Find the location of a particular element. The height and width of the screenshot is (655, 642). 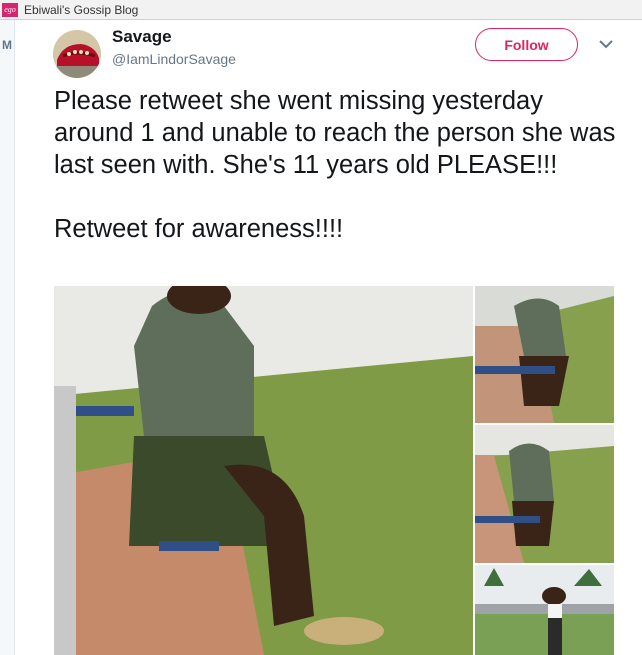

user-handle: @IamLindorSavage is located at coordinates (174, 59).